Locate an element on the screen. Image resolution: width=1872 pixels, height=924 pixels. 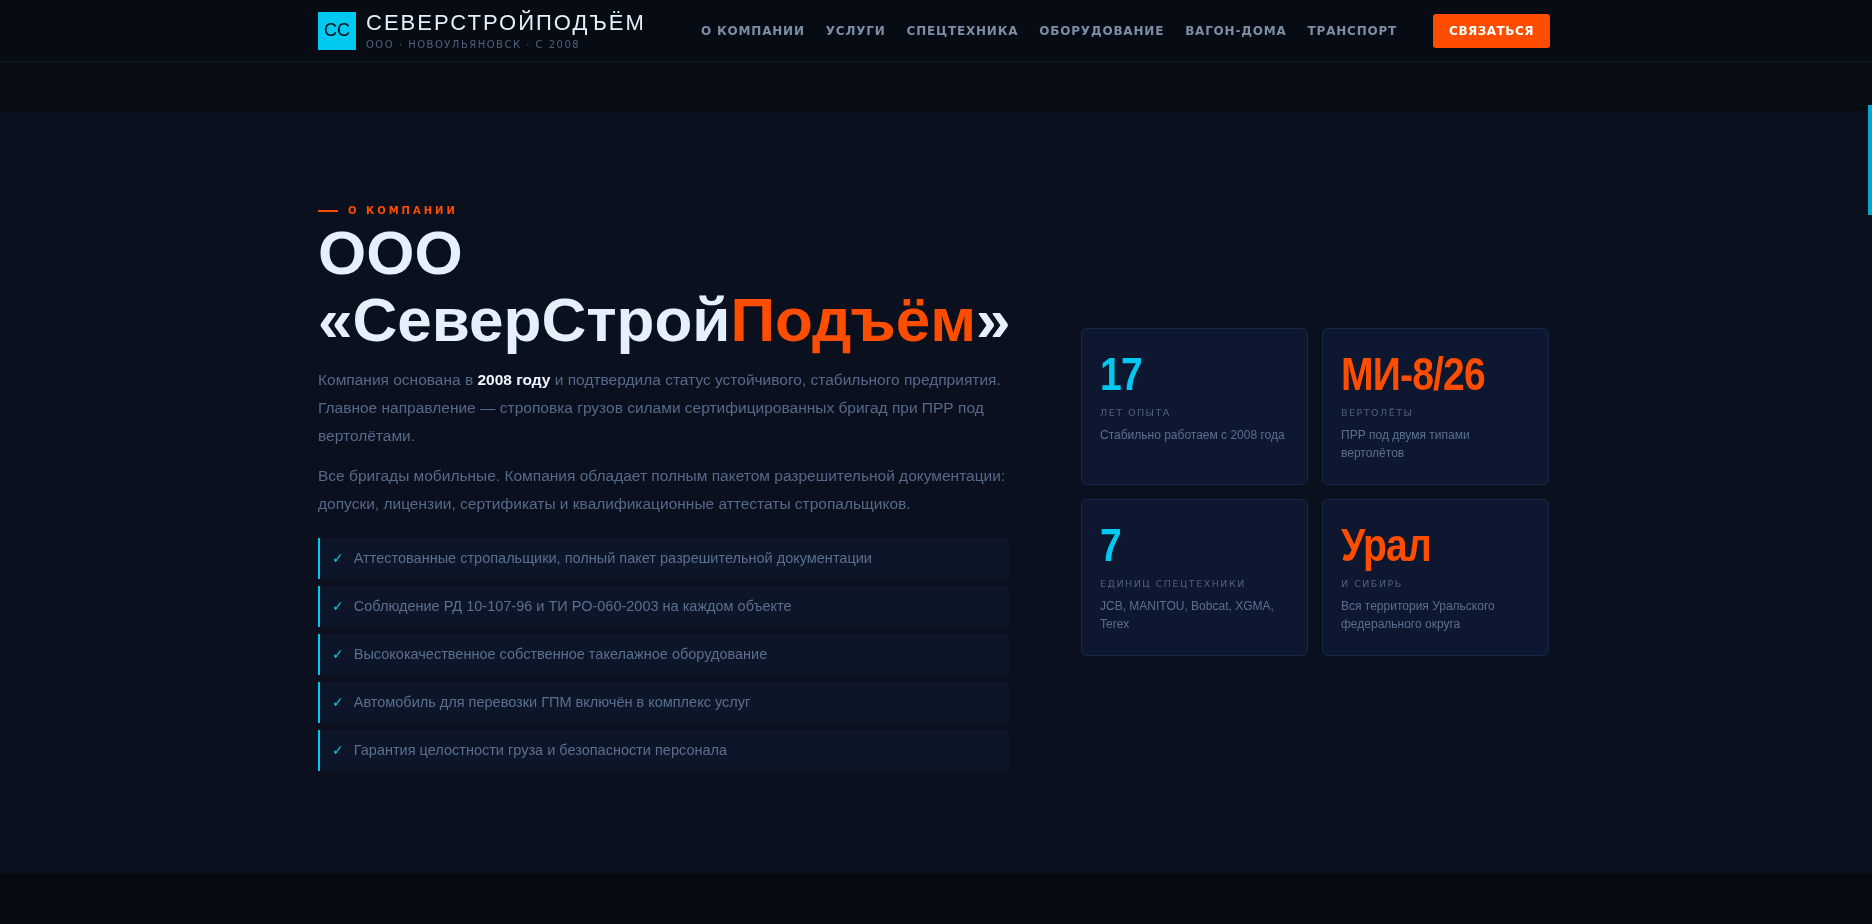
stat-description: ПРР под двумя типами вертолётов is located at coordinates (1406, 444).